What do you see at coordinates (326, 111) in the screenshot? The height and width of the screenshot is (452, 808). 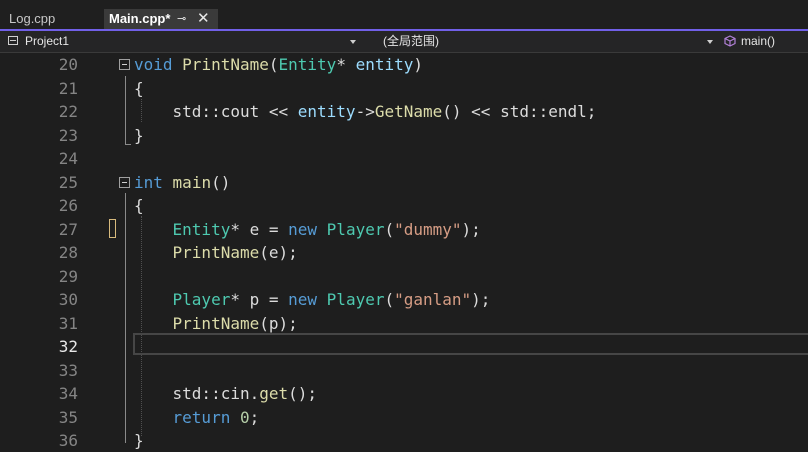 I see `code-token: entity` at bounding box center [326, 111].